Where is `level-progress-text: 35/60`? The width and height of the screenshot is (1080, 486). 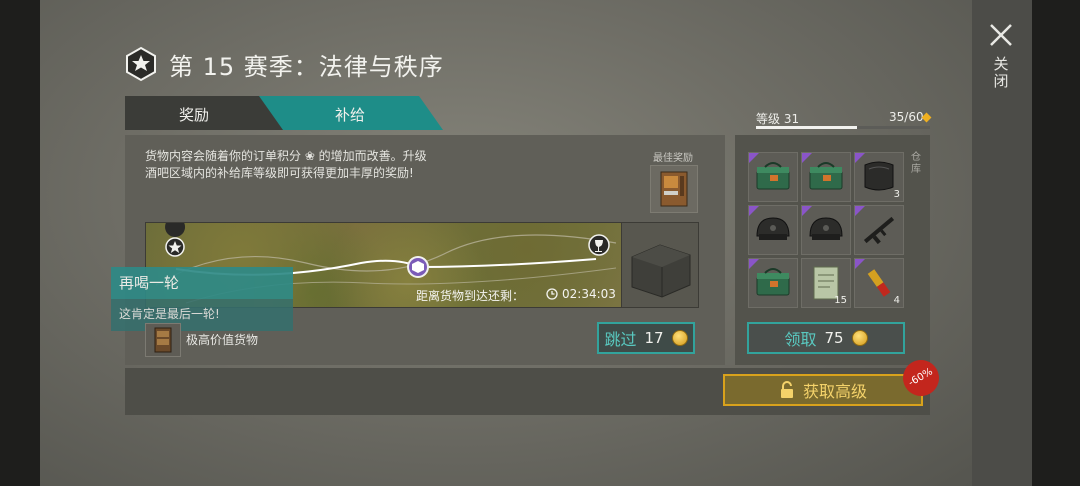 level-progress-text: 35/60 is located at coordinates (906, 117).